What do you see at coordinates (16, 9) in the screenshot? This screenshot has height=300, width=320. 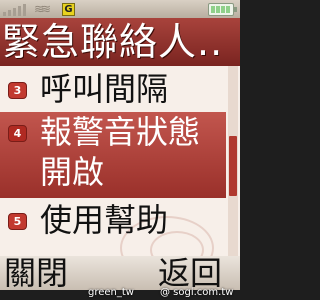 I see `signal-bars-icon` at bounding box center [16, 9].